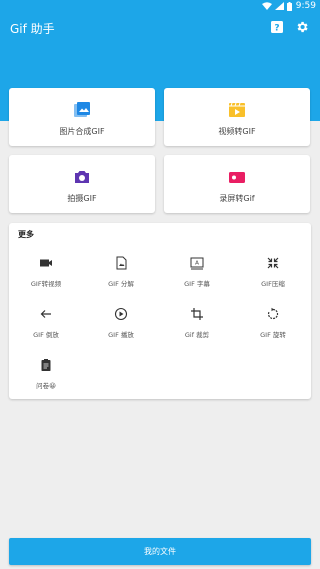 The height and width of the screenshot is (569, 320). I want to click on grid-label: 问卷😀, so click(46, 386).